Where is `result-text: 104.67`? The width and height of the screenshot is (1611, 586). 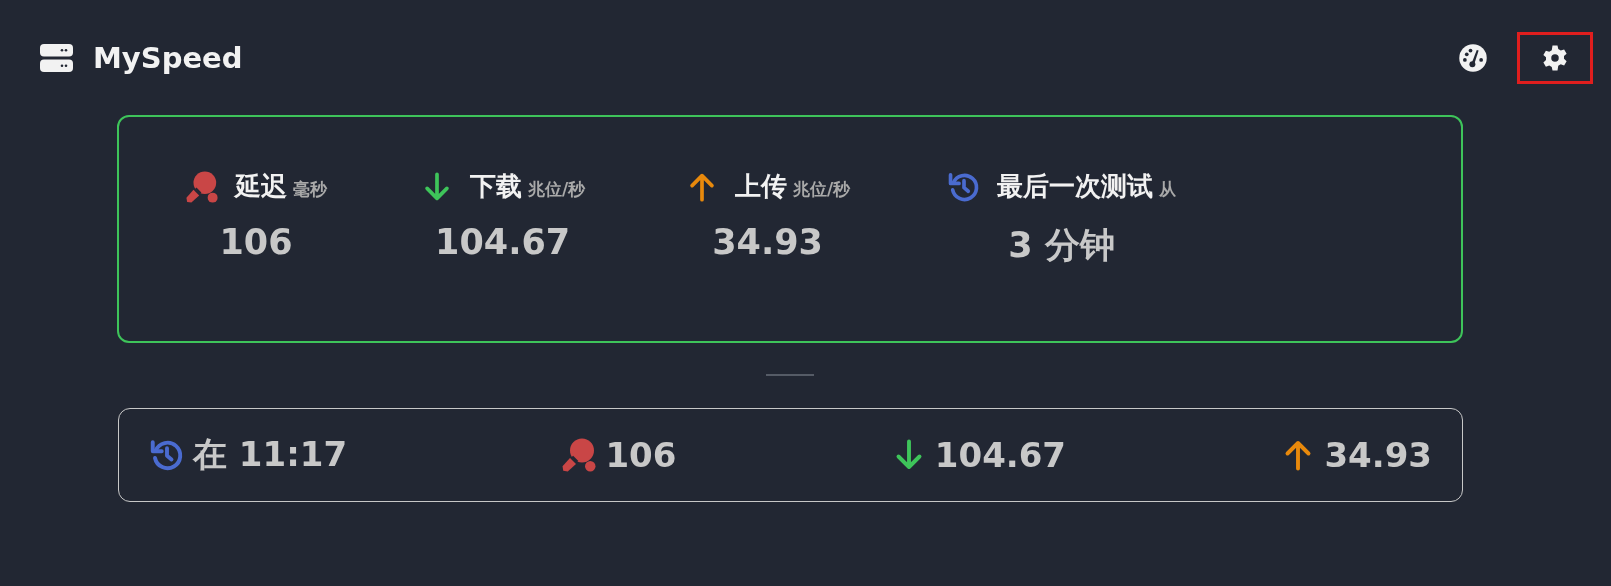
result-text: 104.67 is located at coordinates (1000, 455).